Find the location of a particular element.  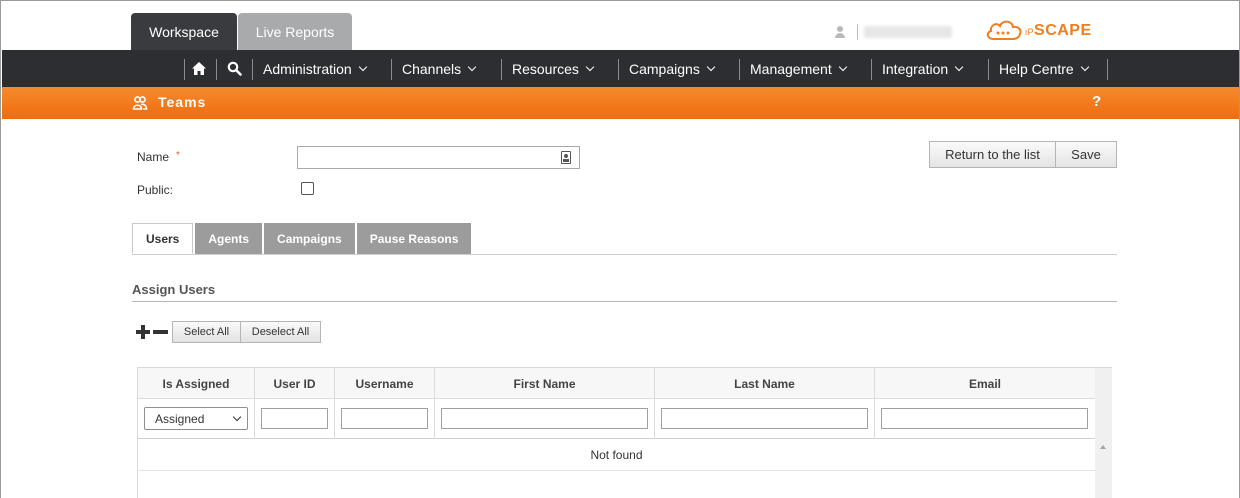

column-header: Last Name is located at coordinates (765, 383).